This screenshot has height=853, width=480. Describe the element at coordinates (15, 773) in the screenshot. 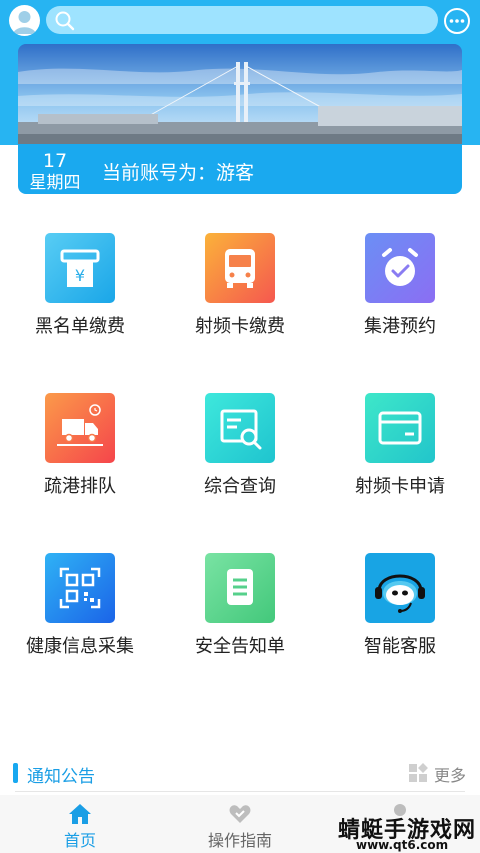

I see `notice-accent-bar` at that location.